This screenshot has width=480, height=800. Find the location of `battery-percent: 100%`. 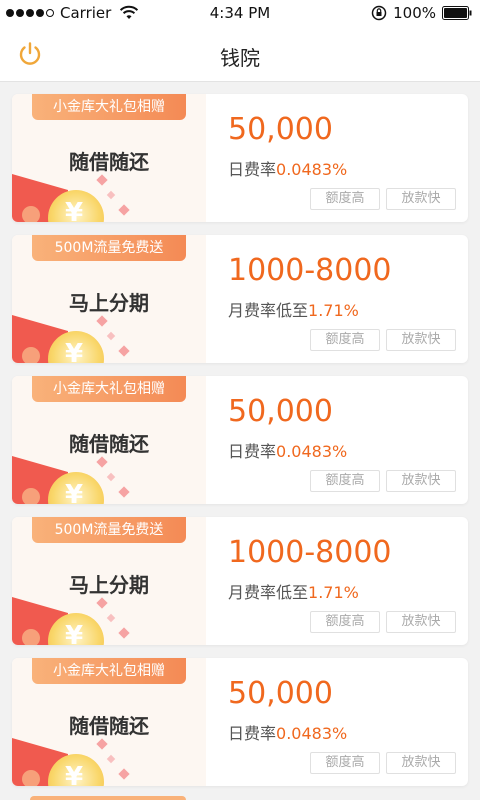

battery-percent: 100% is located at coordinates (414, 13).